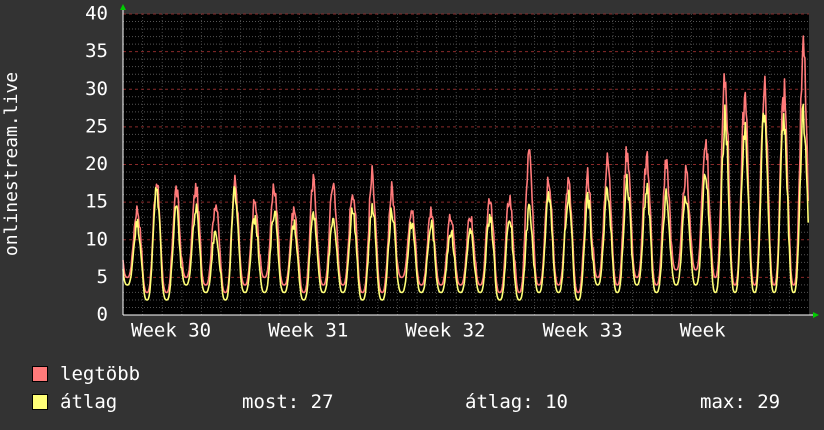 This screenshot has width=824, height=430. Describe the element at coordinates (740, 402) in the screenshot. I see `stat-max: max: 29` at that location.